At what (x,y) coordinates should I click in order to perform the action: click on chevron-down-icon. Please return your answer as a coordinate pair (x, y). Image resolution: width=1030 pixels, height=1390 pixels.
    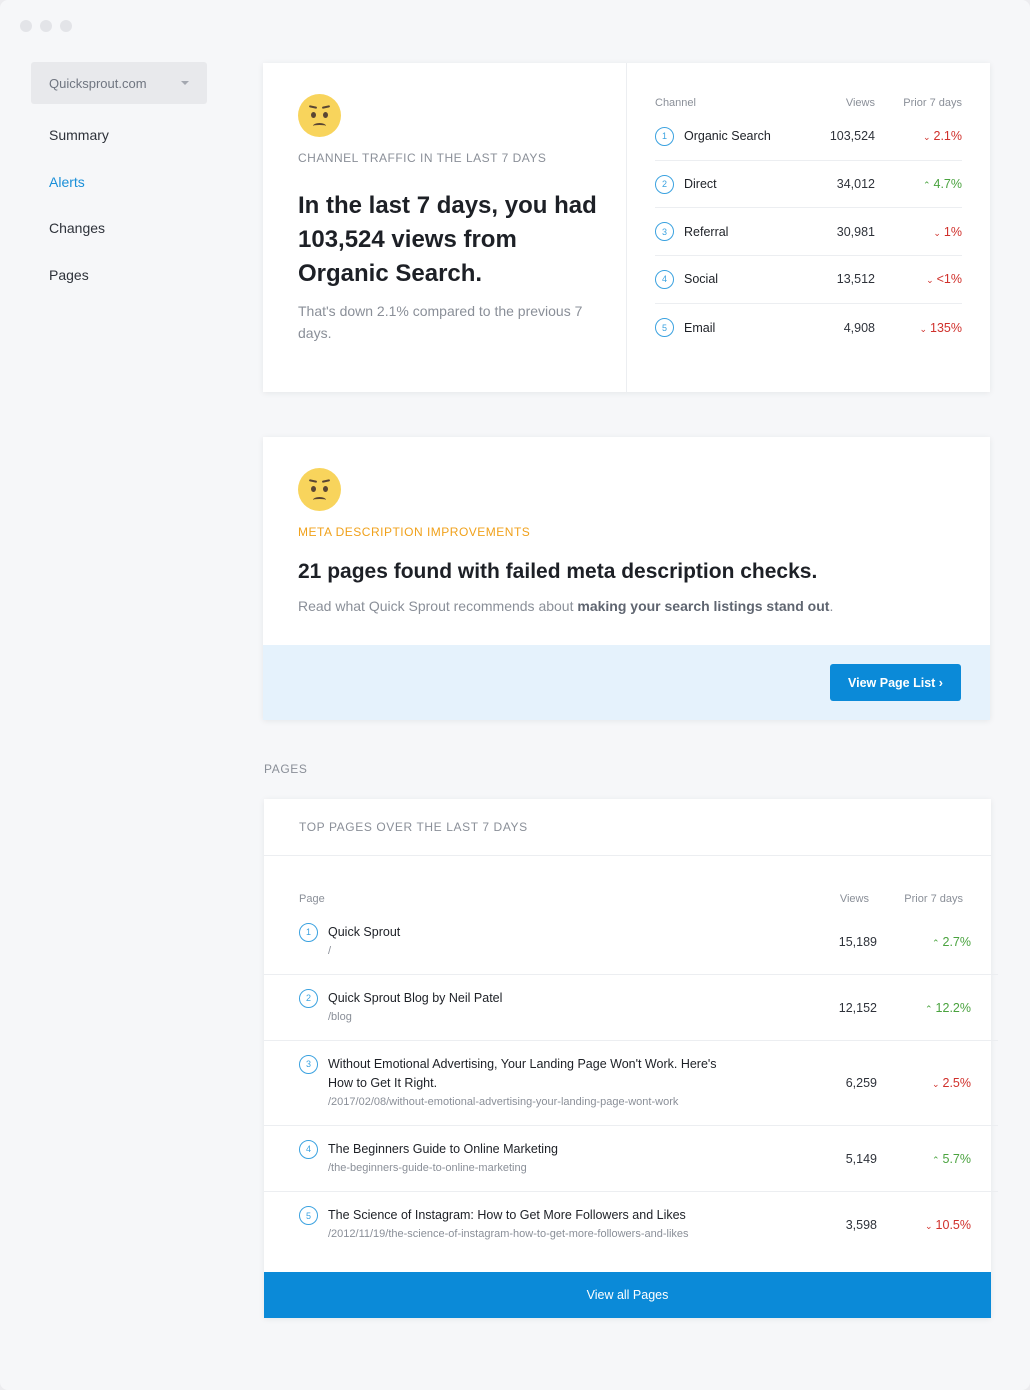
    Looking at the image, I should click on (185, 83).